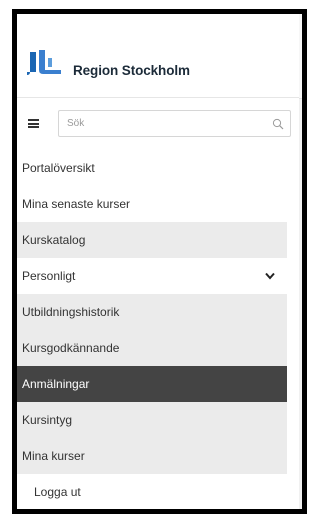 The height and width of the screenshot is (521, 320). I want to click on logout-link: Logga ut, so click(152, 491).